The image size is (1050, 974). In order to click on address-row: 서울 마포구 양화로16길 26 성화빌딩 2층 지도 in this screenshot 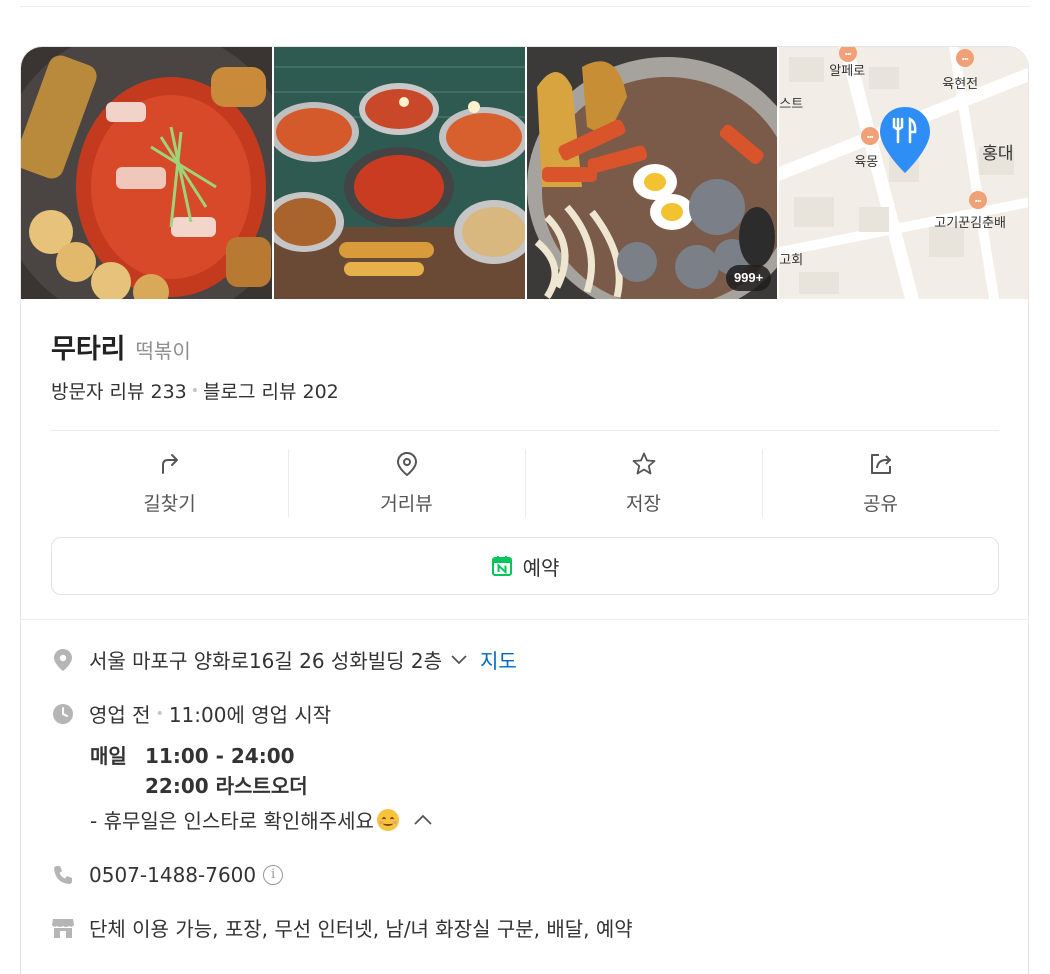, I will do `click(284, 659)`.